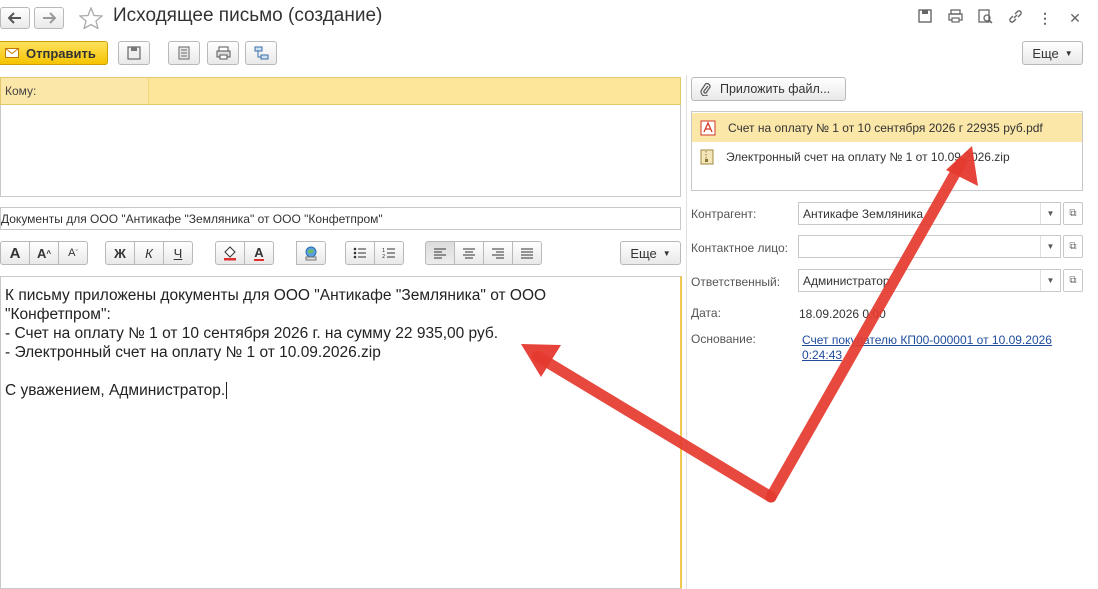 This screenshot has height=589, width=1098. What do you see at coordinates (261, 53) in the screenshot?
I see `structure-button` at bounding box center [261, 53].